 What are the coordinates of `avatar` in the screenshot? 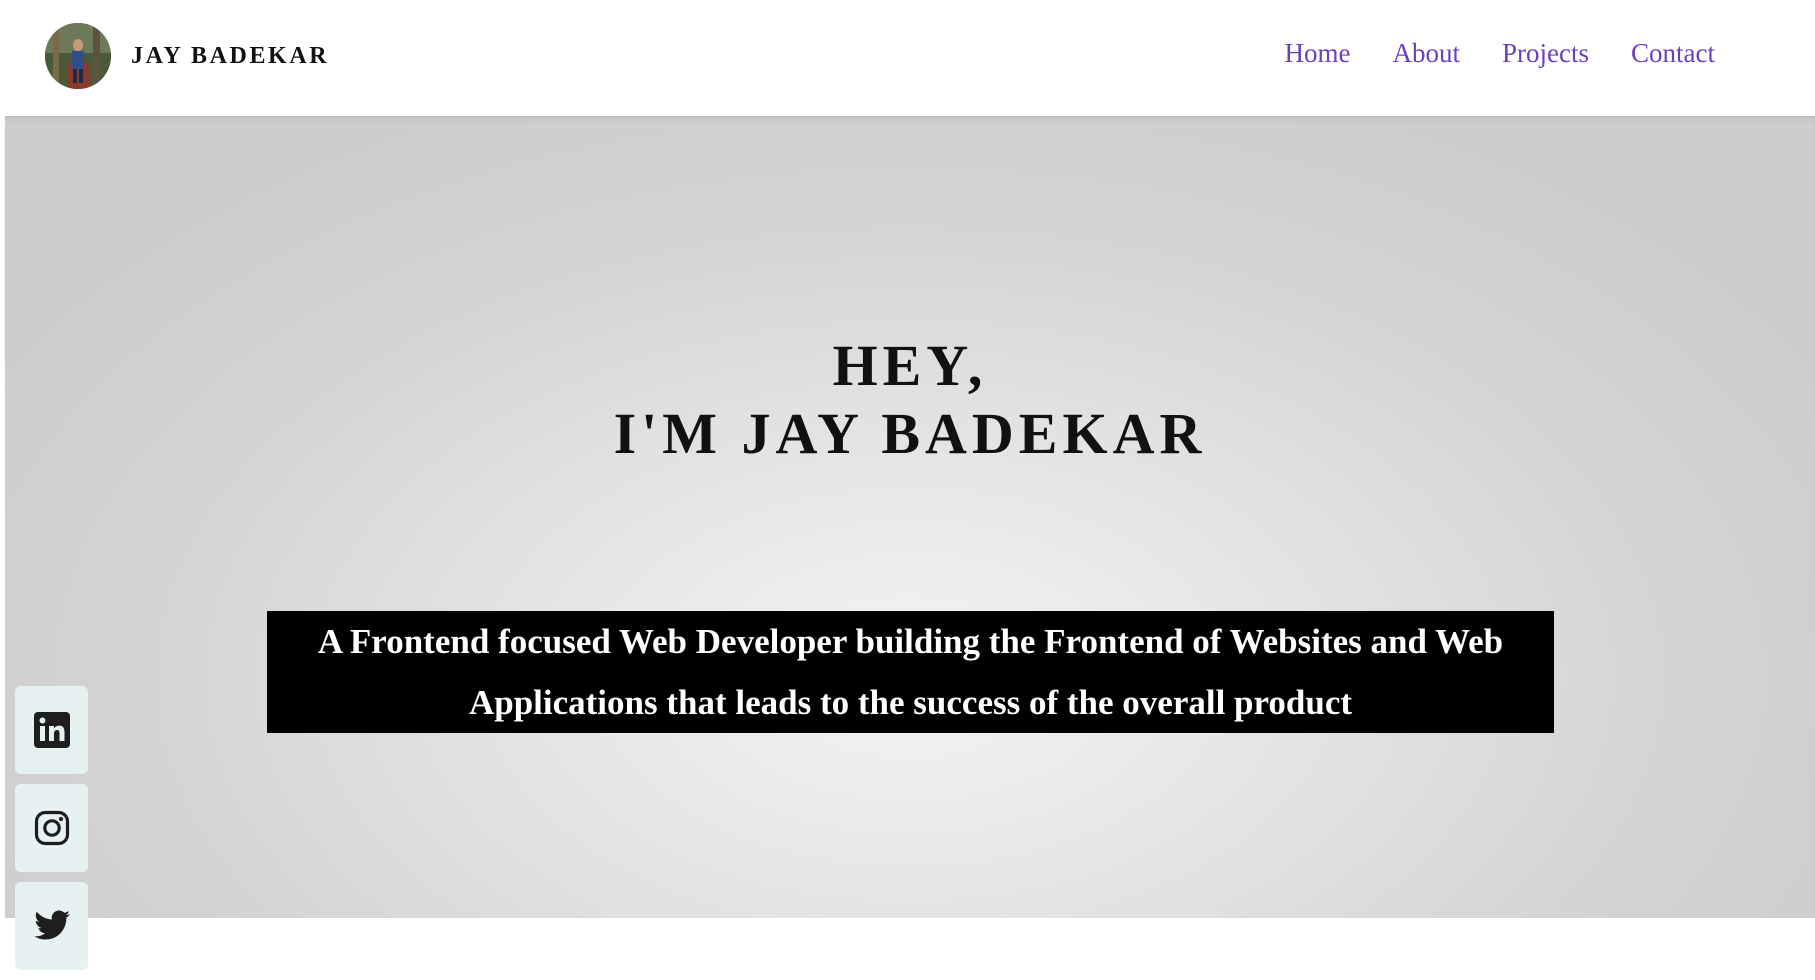 It's located at (78, 56).